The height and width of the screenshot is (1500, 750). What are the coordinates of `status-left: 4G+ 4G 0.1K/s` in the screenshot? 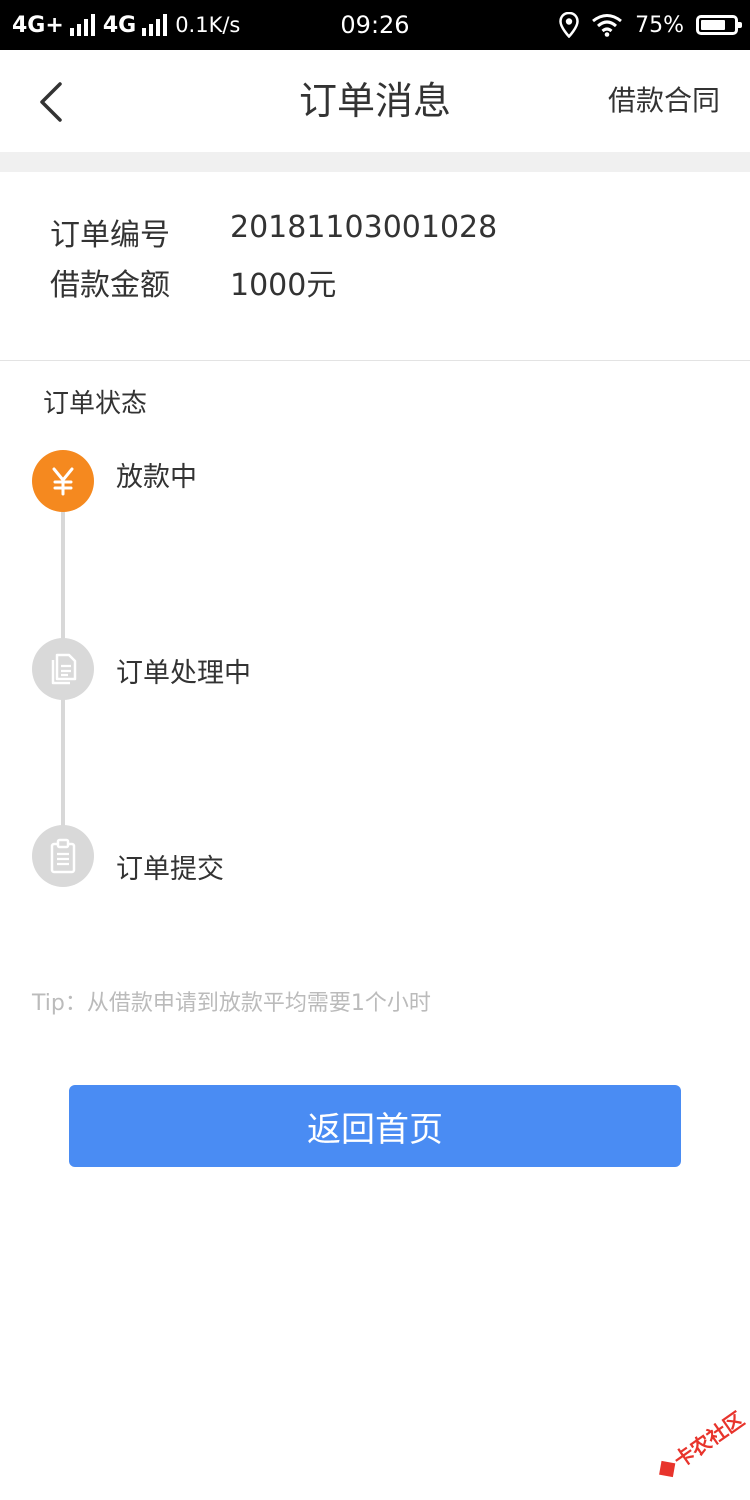 It's located at (126, 25).